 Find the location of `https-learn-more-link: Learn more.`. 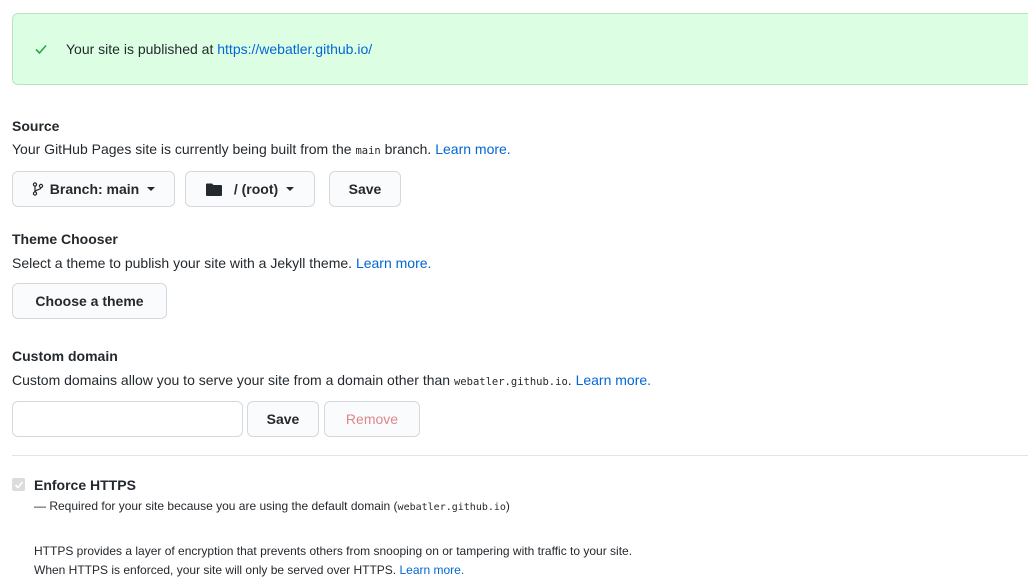

https-learn-more-link: Learn more. is located at coordinates (431, 570).